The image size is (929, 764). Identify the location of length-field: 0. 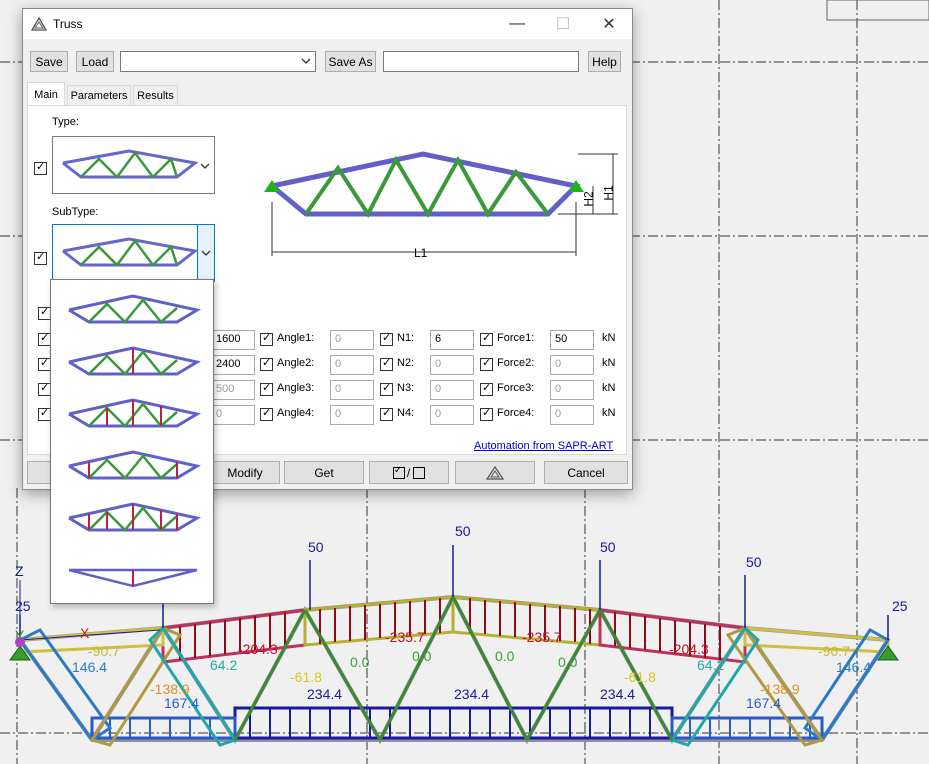
(233, 415).